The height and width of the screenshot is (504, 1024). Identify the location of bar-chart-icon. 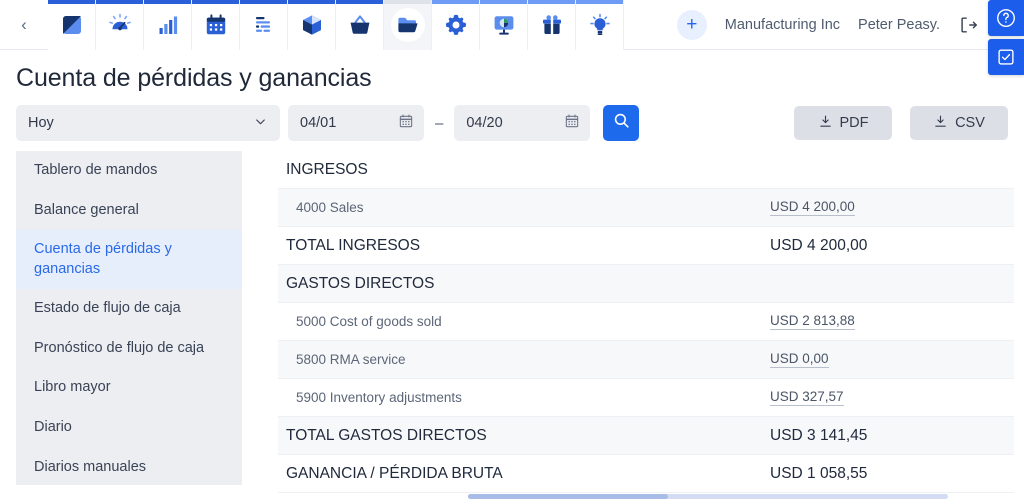
(168, 25).